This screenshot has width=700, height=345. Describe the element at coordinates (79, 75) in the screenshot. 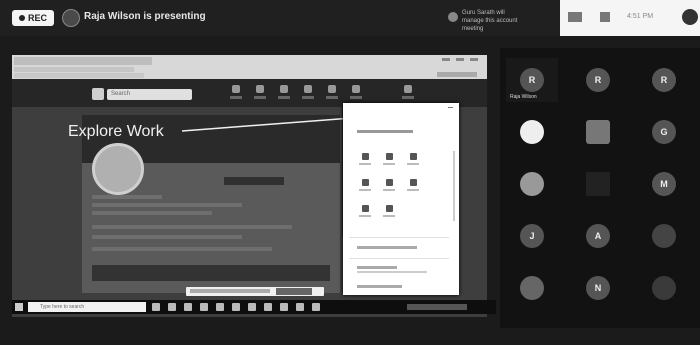

I see `address-bar` at that location.